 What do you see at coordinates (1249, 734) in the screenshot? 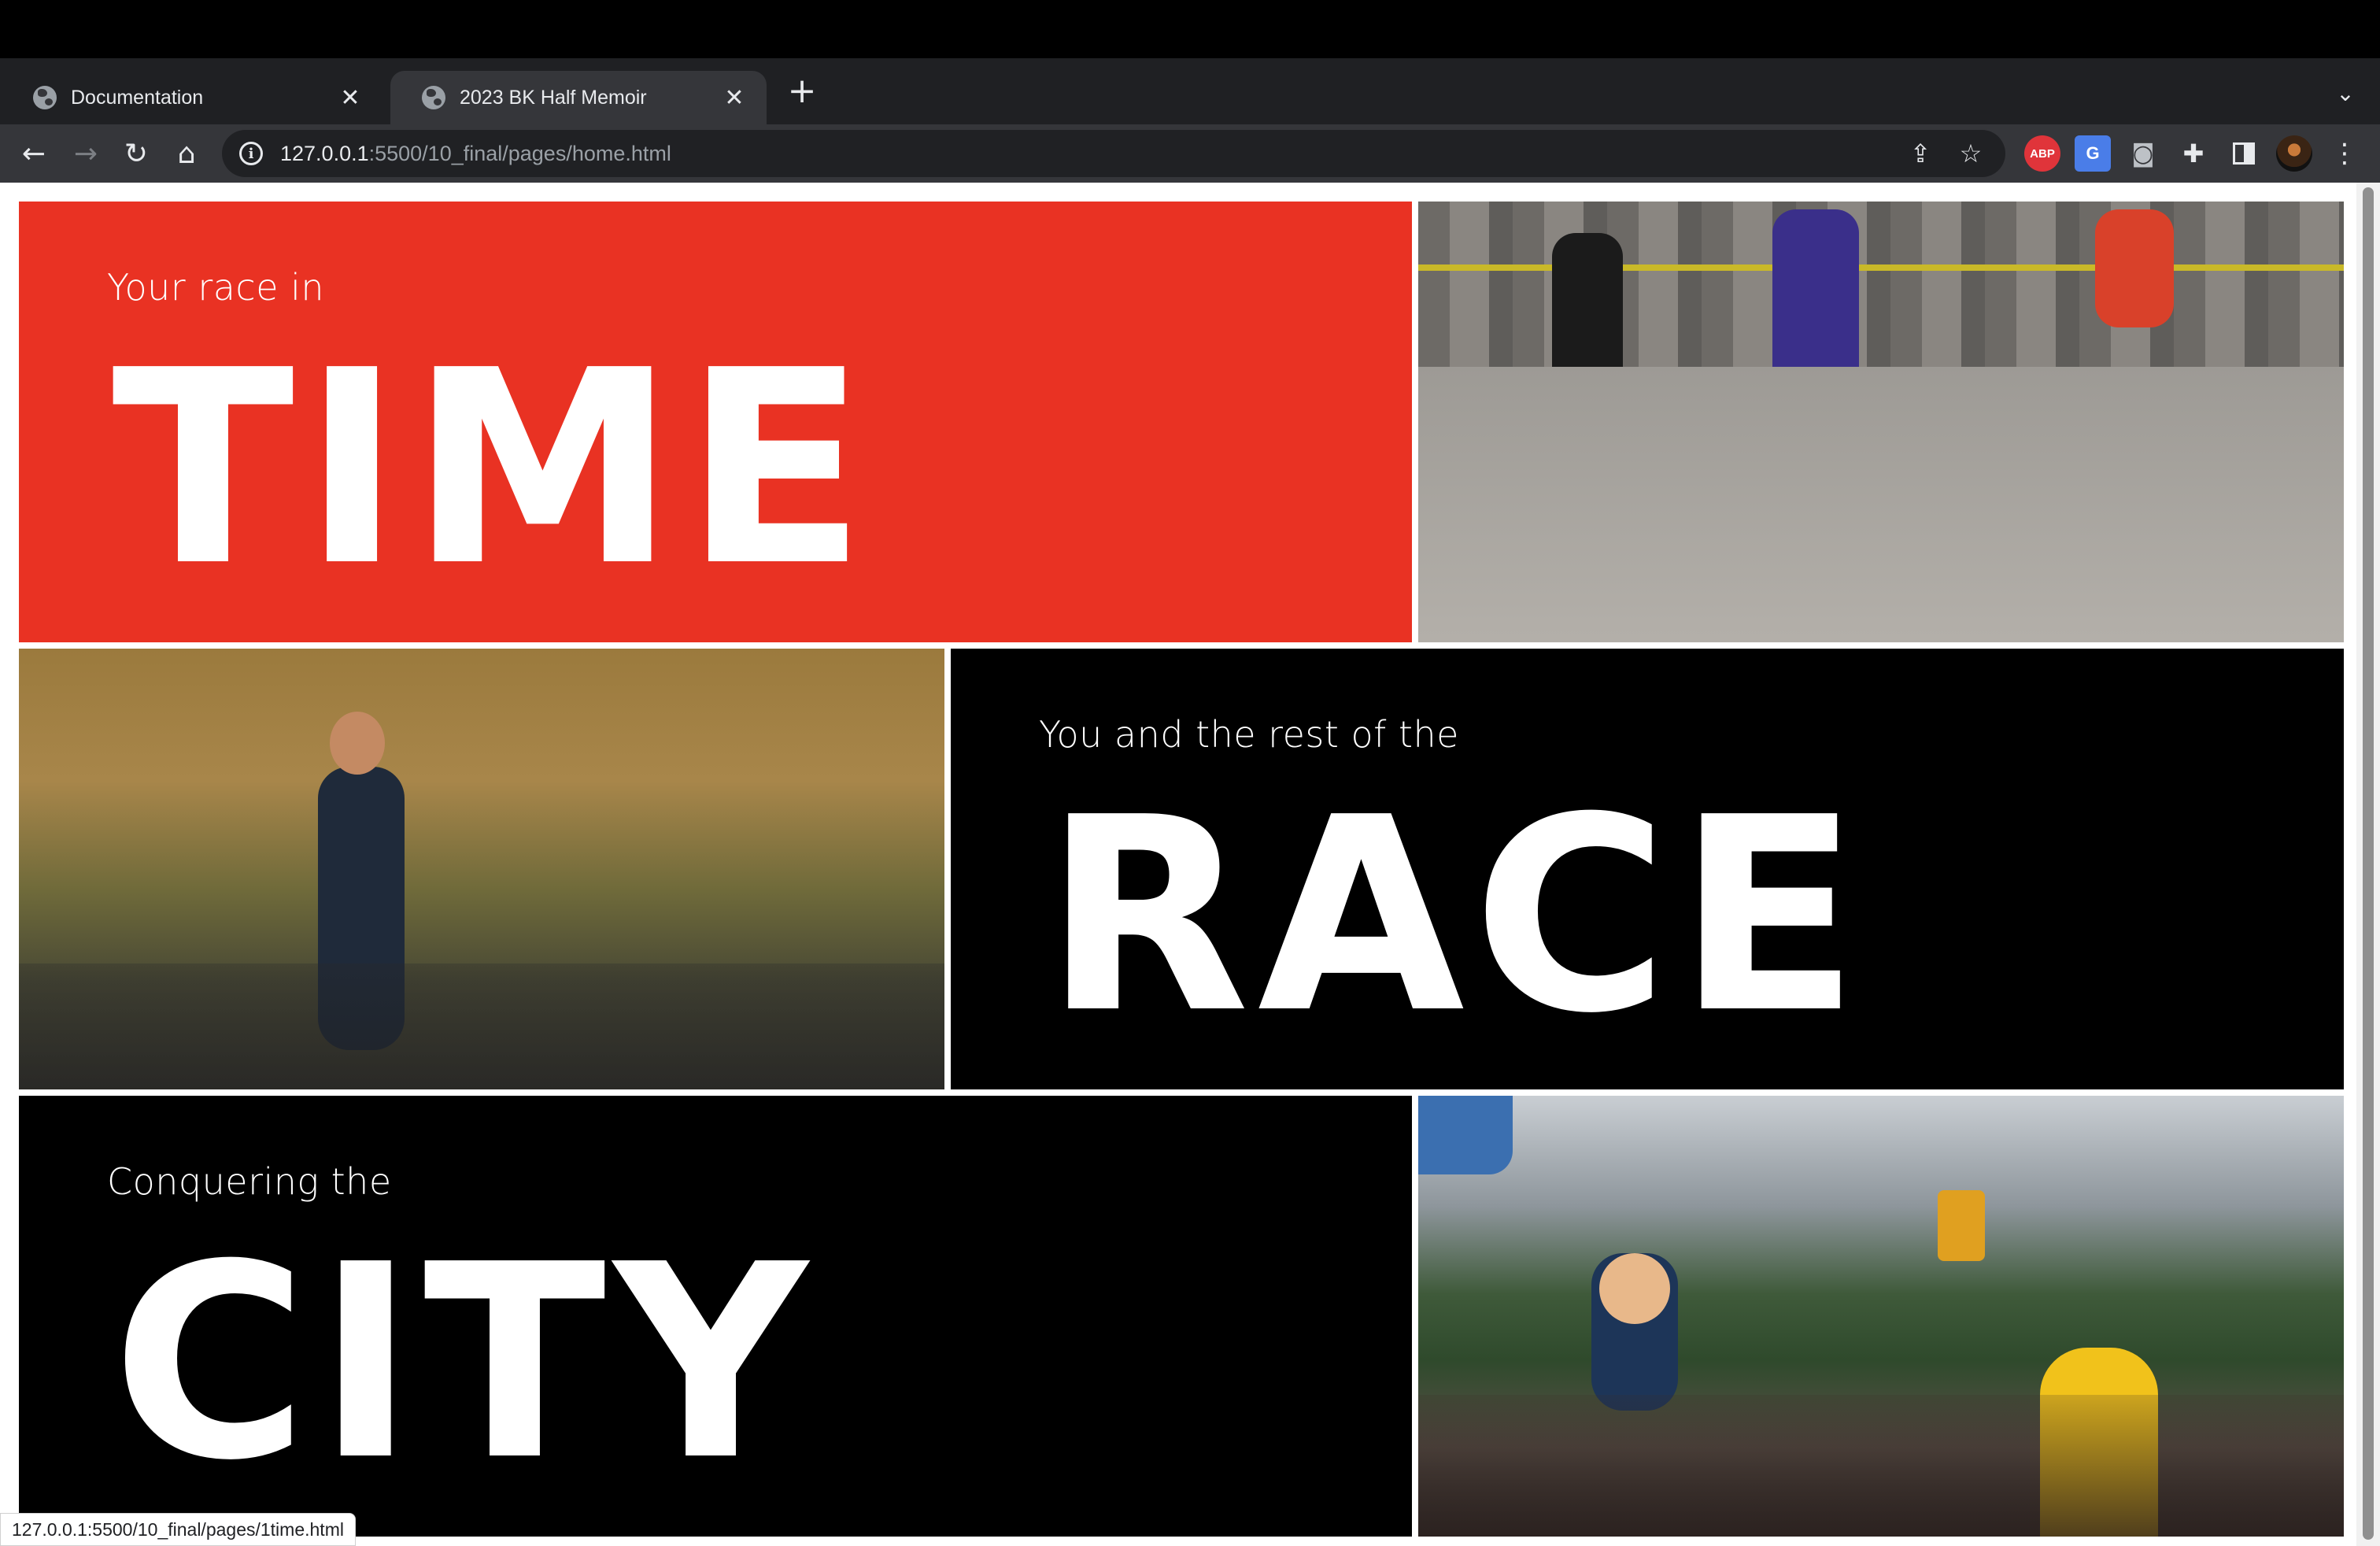
I see `race-lead-text: You and the rest of the` at bounding box center [1249, 734].